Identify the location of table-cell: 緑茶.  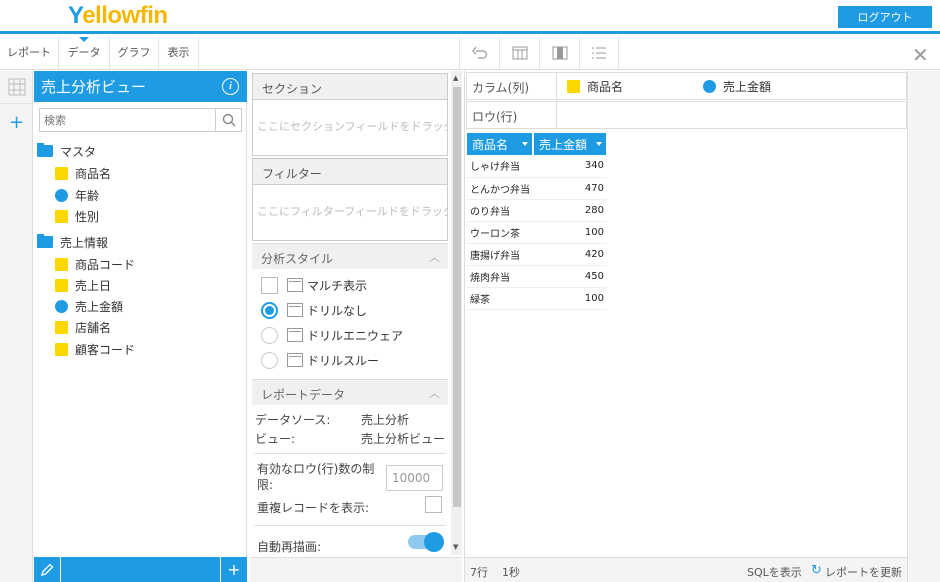
(500, 298).